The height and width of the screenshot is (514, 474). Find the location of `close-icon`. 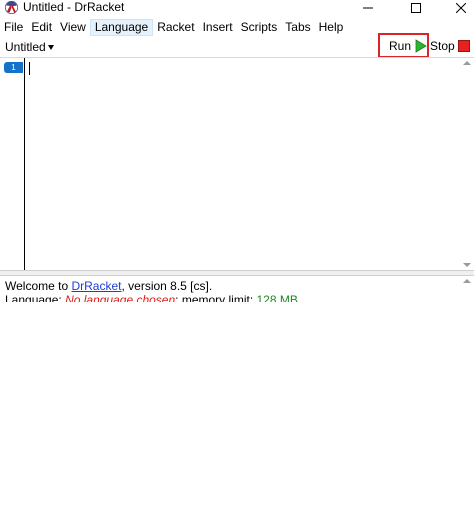

close-icon is located at coordinates (461, 8).